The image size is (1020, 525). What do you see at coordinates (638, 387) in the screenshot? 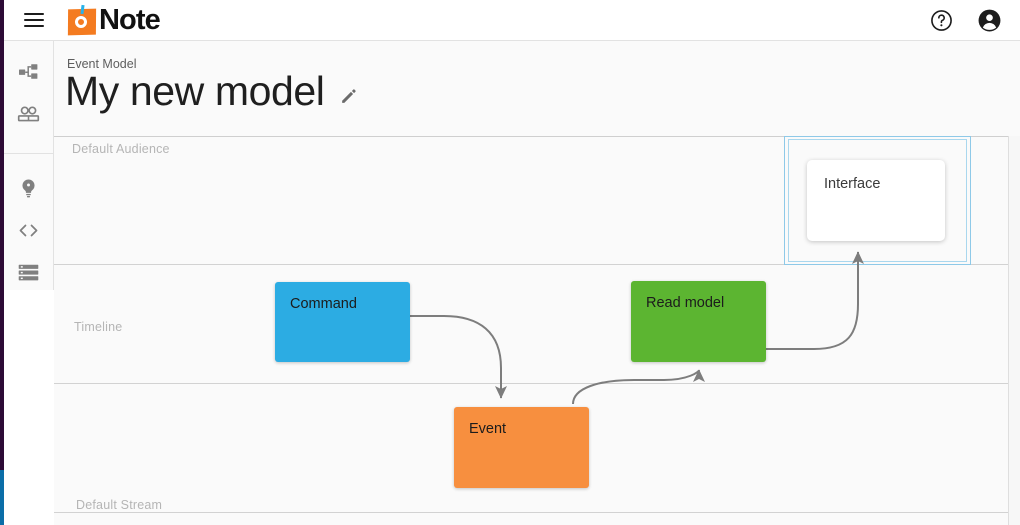
I see `connector-event-to-read-model` at bounding box center [638, 387].